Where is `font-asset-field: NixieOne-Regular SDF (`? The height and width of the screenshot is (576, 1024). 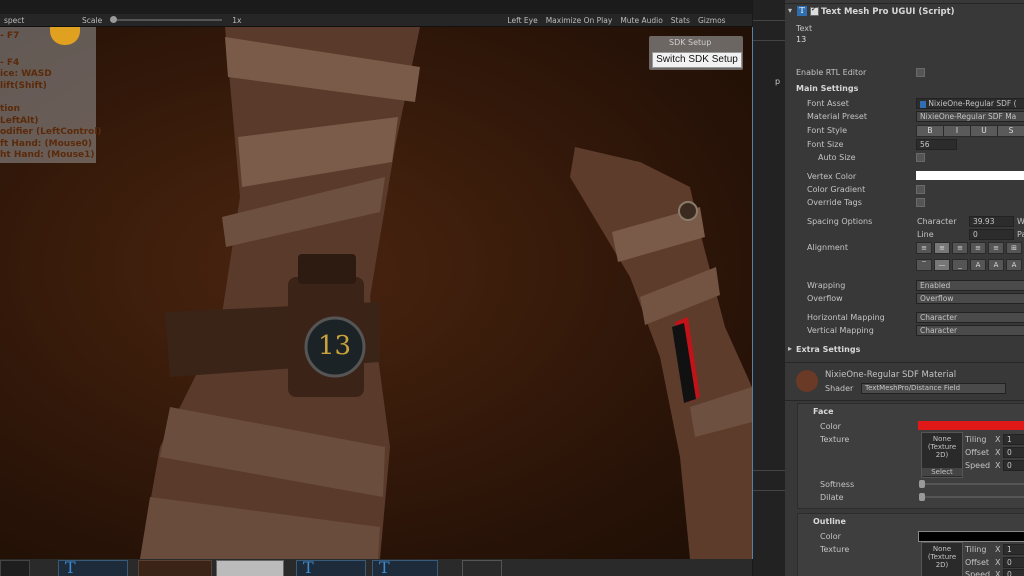
font-asset-field: NixieOne-Regular SDF ( is located at coordinates (970, 103).